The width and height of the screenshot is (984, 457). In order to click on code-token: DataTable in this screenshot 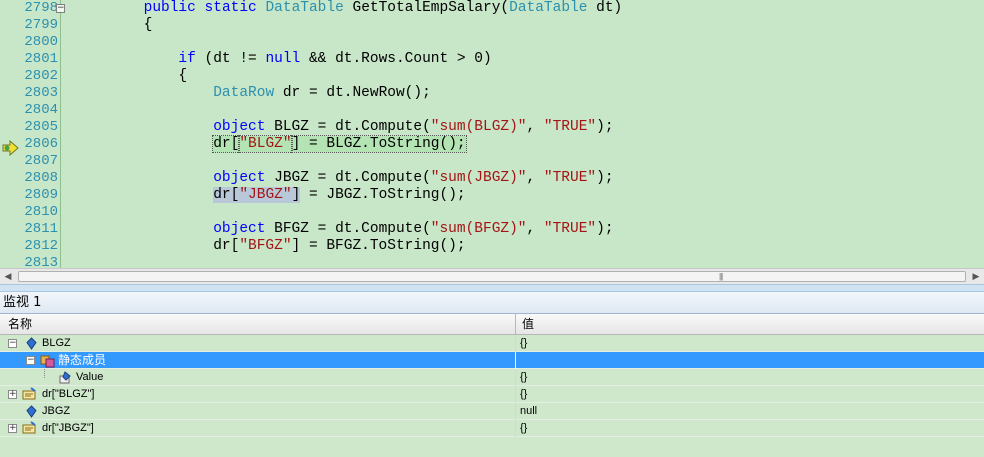, I will do `click(548, 8)`.